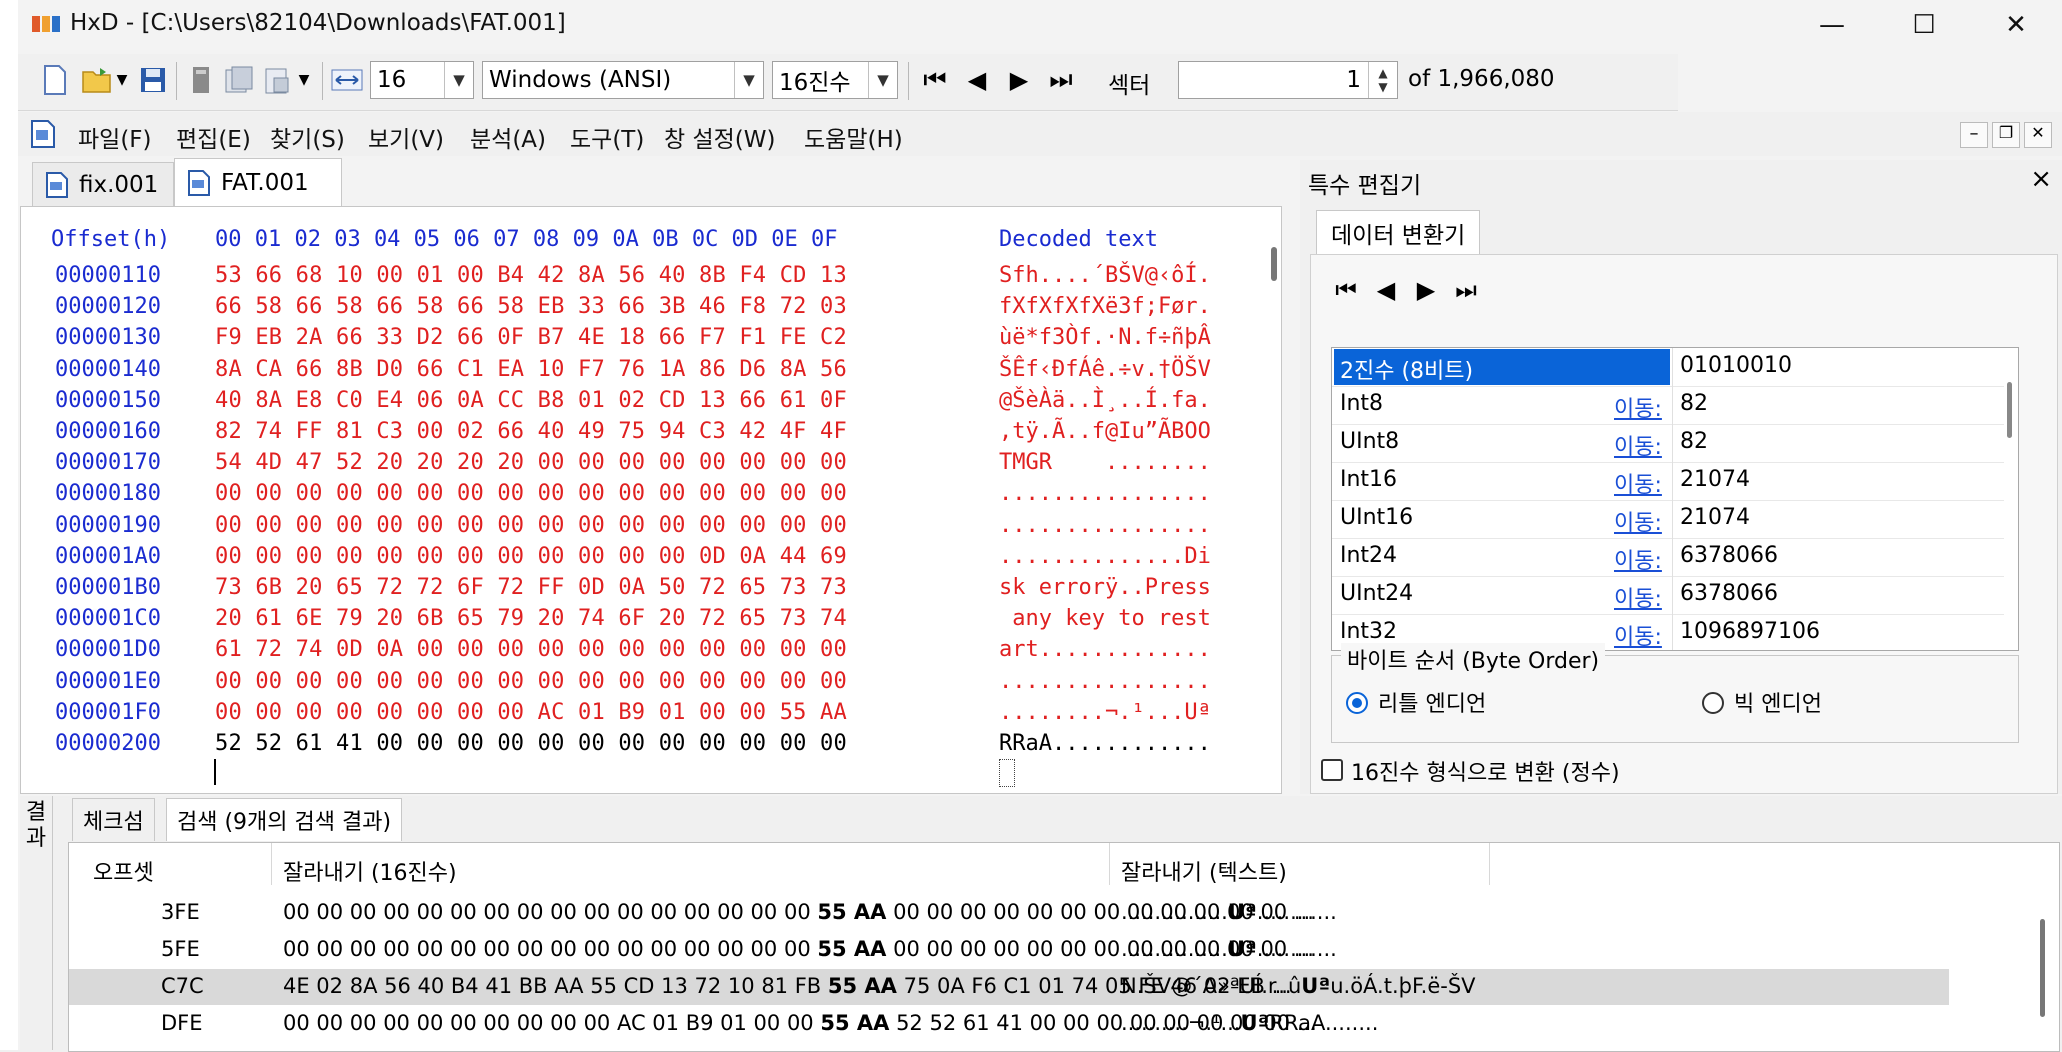  I want to click on maximize-button: ☐, so click(1924, 25).